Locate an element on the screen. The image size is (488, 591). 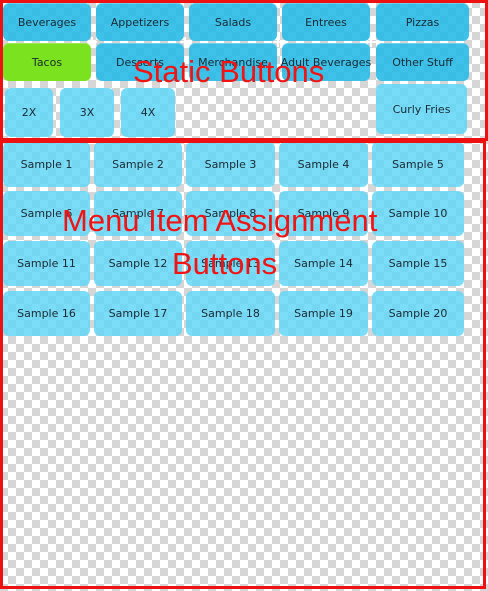
menu-item-button: Sample 6 is located at coordinates (46, 213).